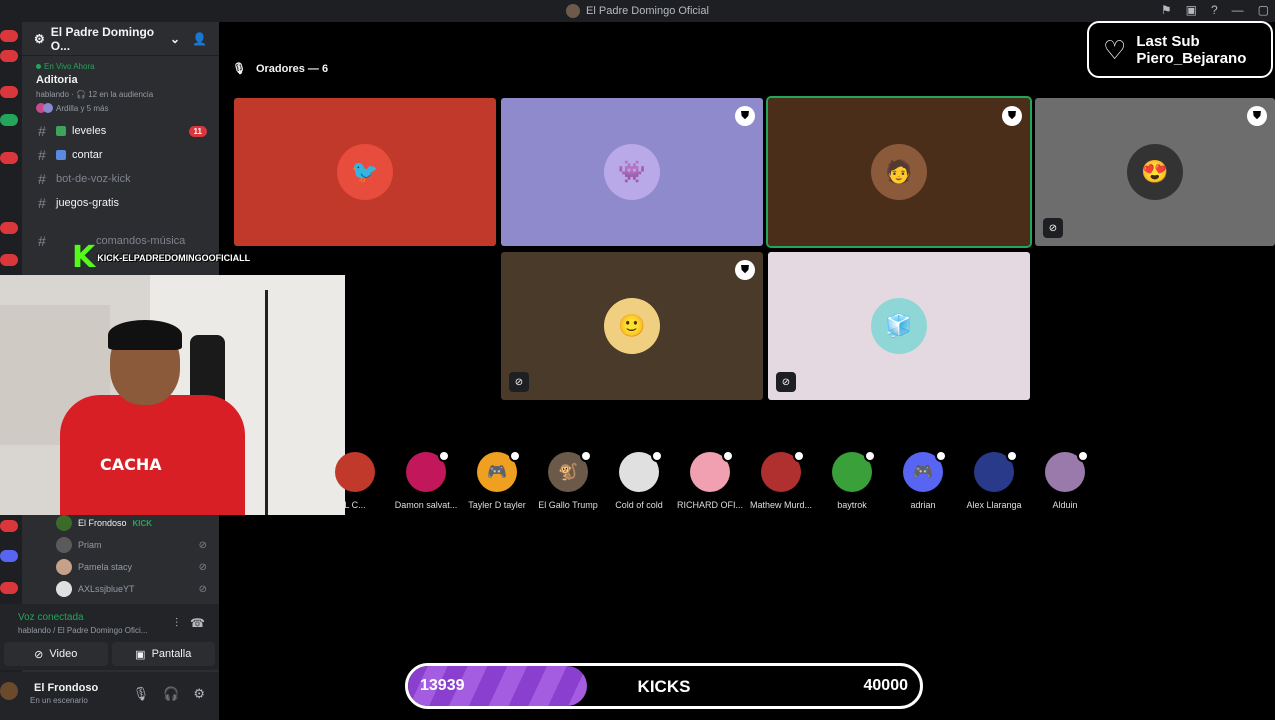 This screenshot has width=1275, height=720. Describe the element at coordinates (120, 567) in the screenshot. I see `member-item: Pamela stacy ⊘` at that location.